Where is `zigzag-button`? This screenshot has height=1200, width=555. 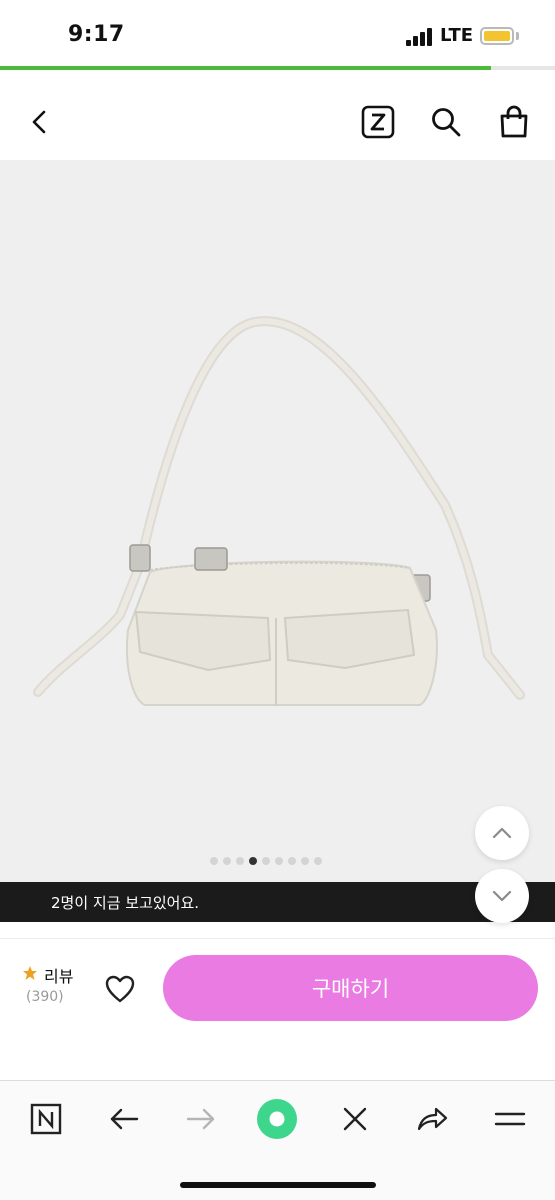
zigzag-button is located at coordinates (378, 122).